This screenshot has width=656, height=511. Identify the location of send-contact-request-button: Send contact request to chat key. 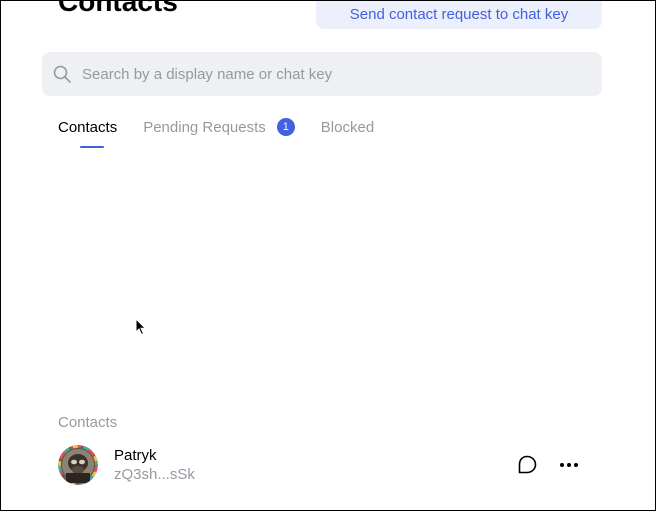
(459, 15).